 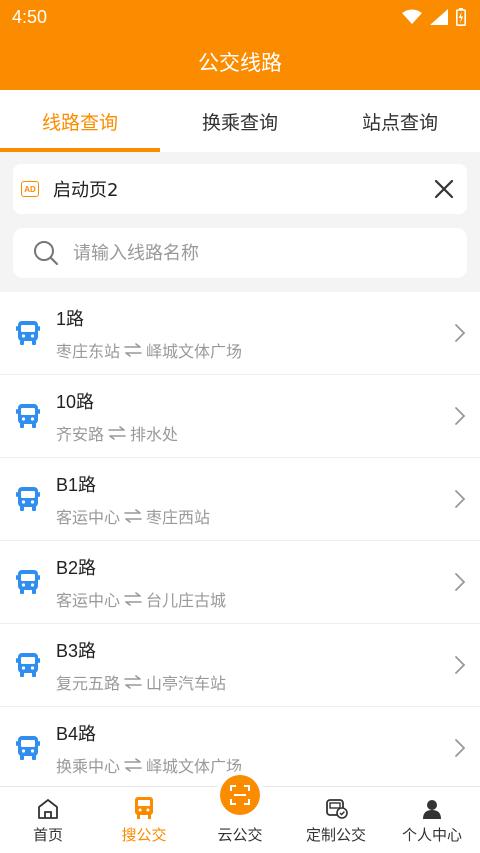 I want to click on route-stops: 换乘中心 峄城文体广场, so click(x=255, y=765).